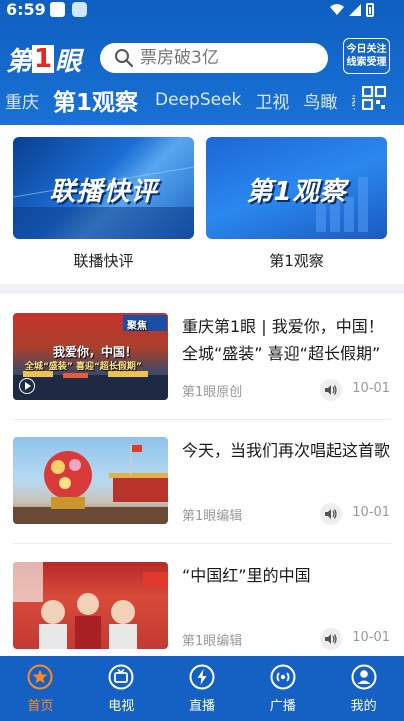 The width and height of the screenshot is (404, 721). I want to click on channel-tab-satellite-tv: 卫视, so click(272, 100).